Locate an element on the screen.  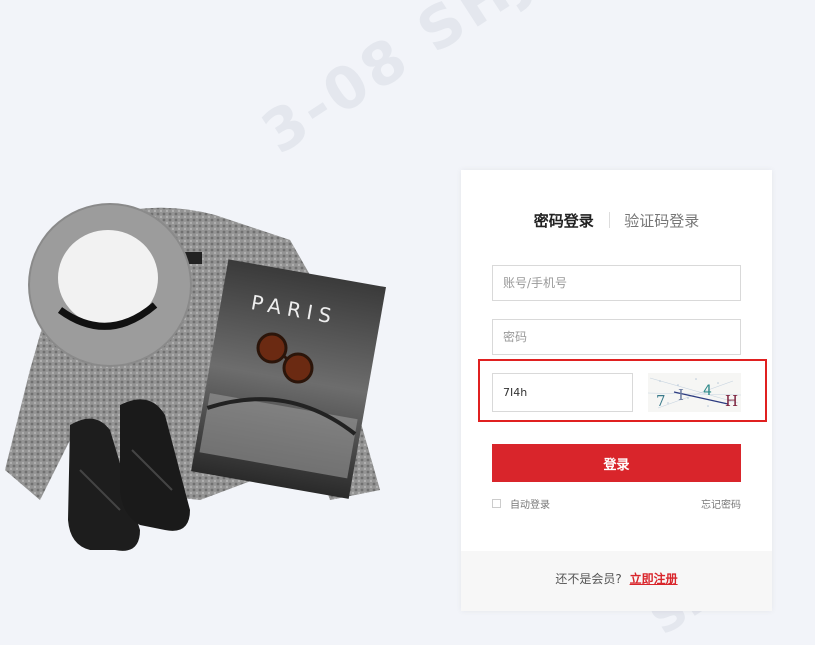
auto-login-toggle: 自动登录 is located at coordinates (521, 503).